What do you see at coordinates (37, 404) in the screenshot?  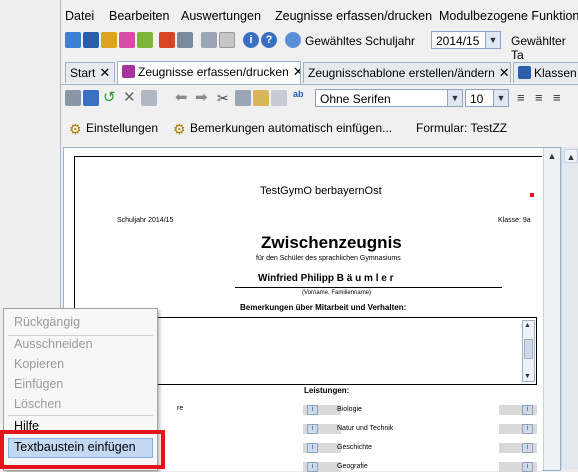 I see `menu-item-delete: Löschen` at bounding box center [37, 404].